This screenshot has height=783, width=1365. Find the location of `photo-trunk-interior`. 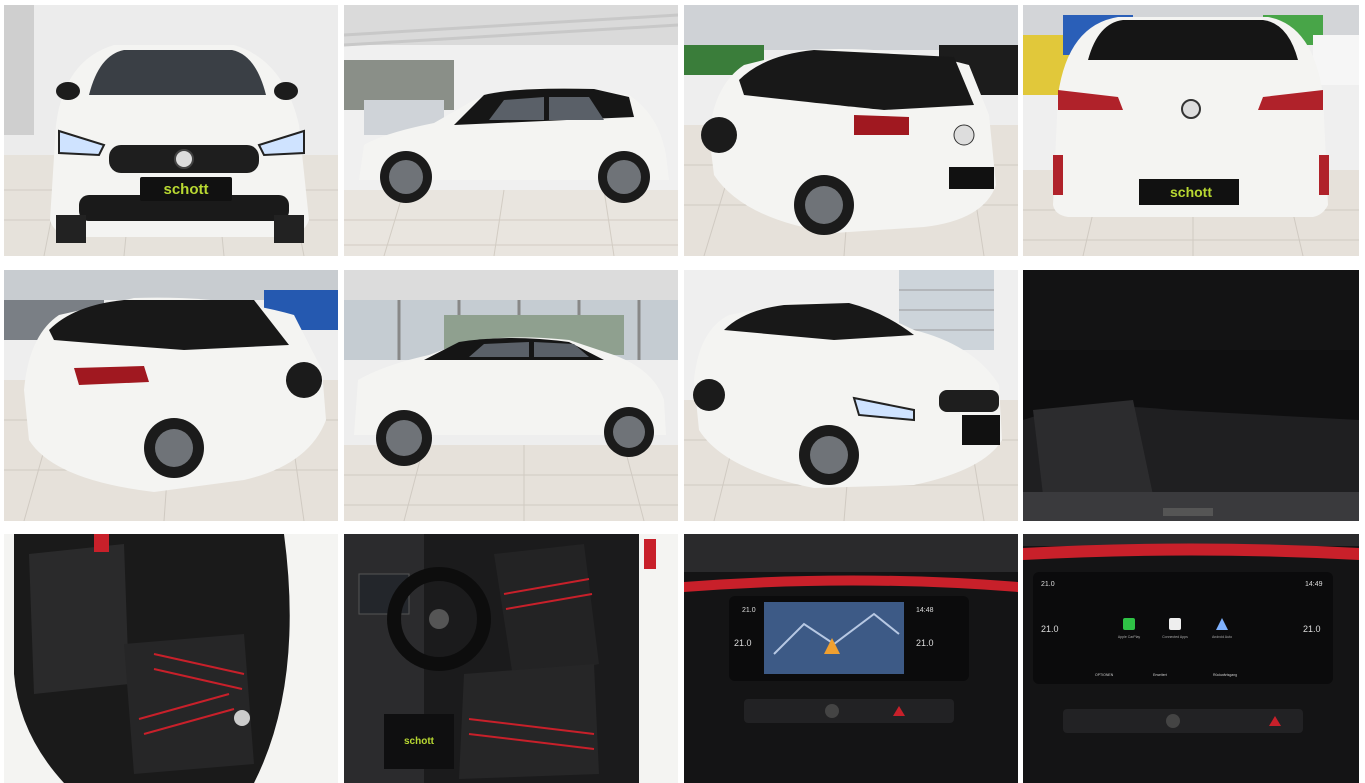

photo-trunk-interior is located at coordinates (1191, 395).